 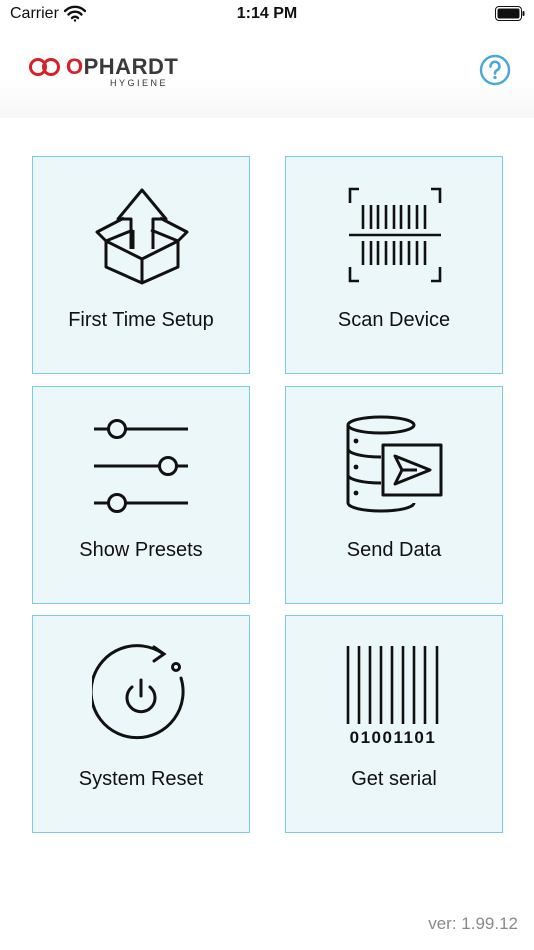 I want to click on get-serial-tile: 01001101 Get serial, so click(x=394, y=724).